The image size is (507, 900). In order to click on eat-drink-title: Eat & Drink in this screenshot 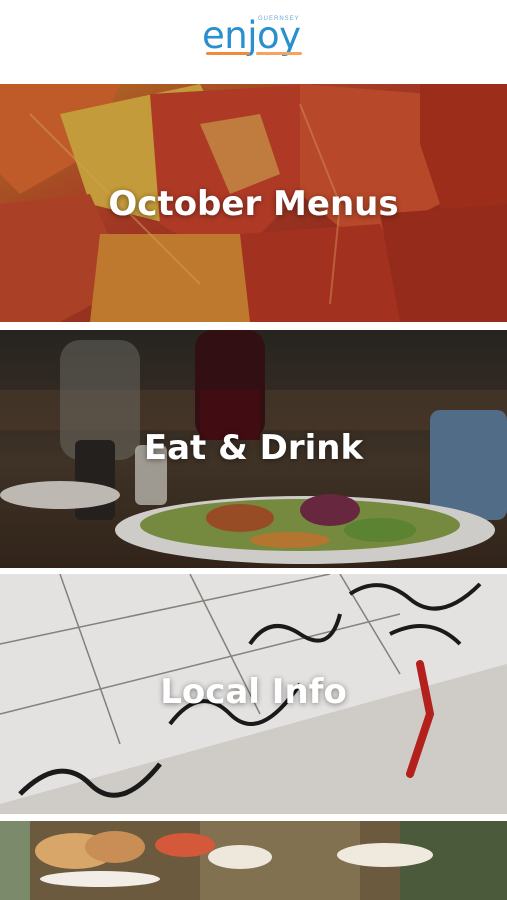, I will do `click(253, 448)`.